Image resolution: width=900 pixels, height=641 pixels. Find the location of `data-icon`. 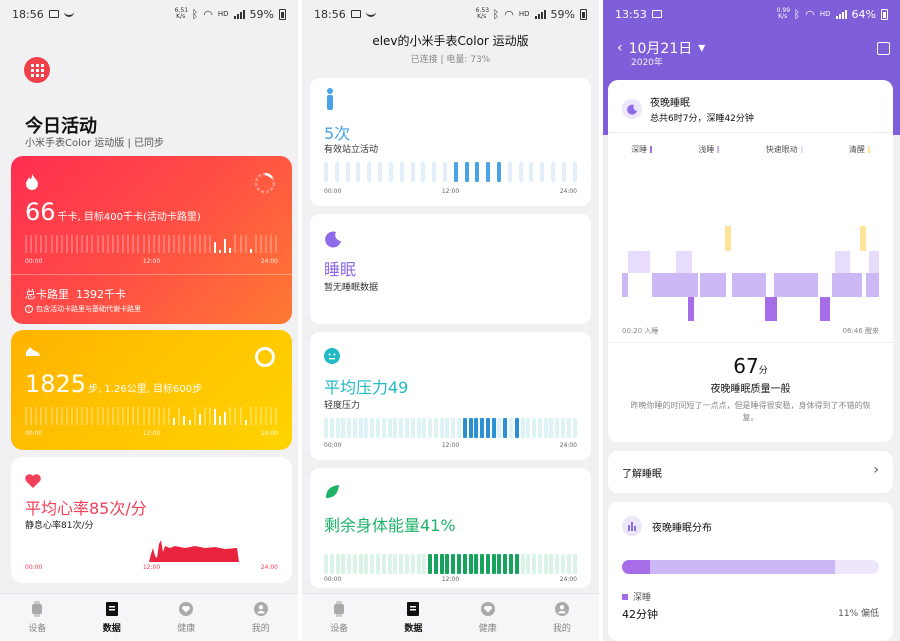

data-icon is located at coordinates (111, 609).